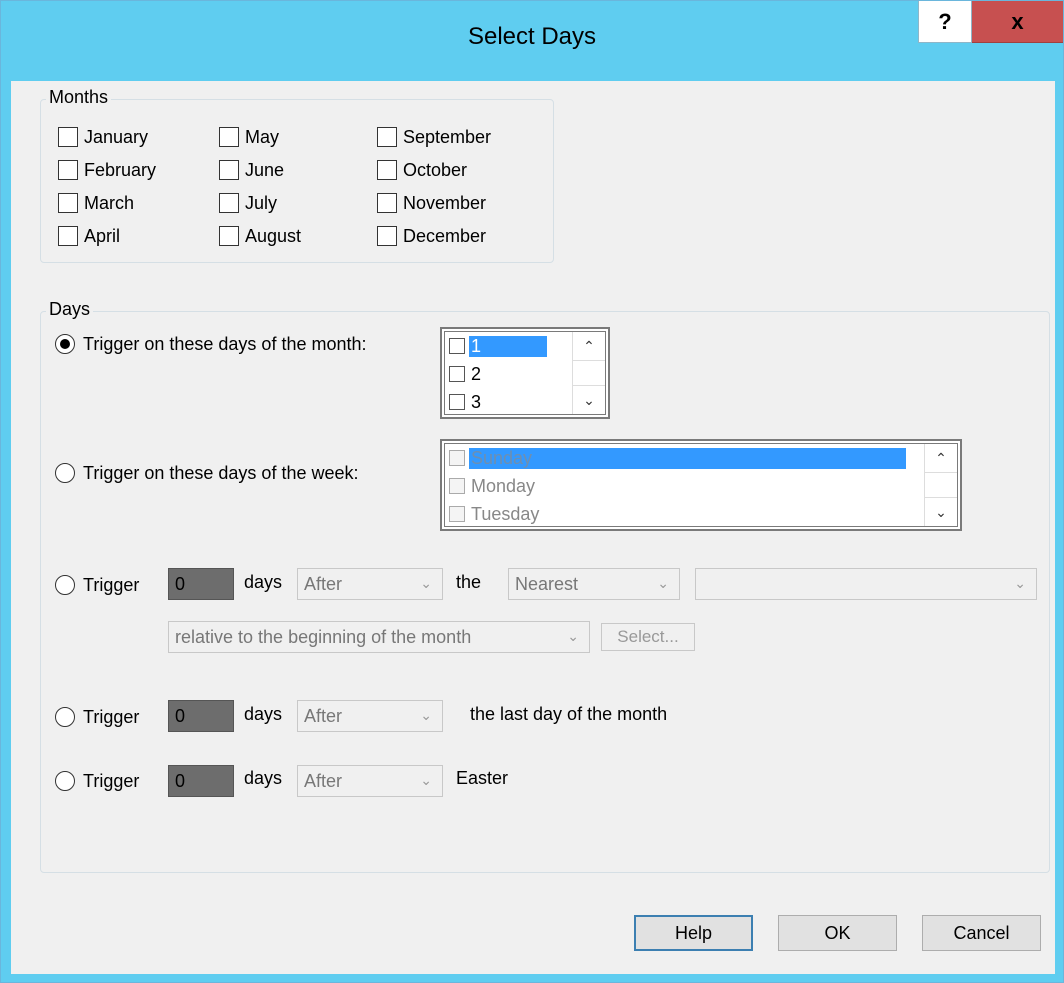 This screenshot has width=1064, height=983. I want to click on radio-trigger-easter: Trigger, so click(97, 781).